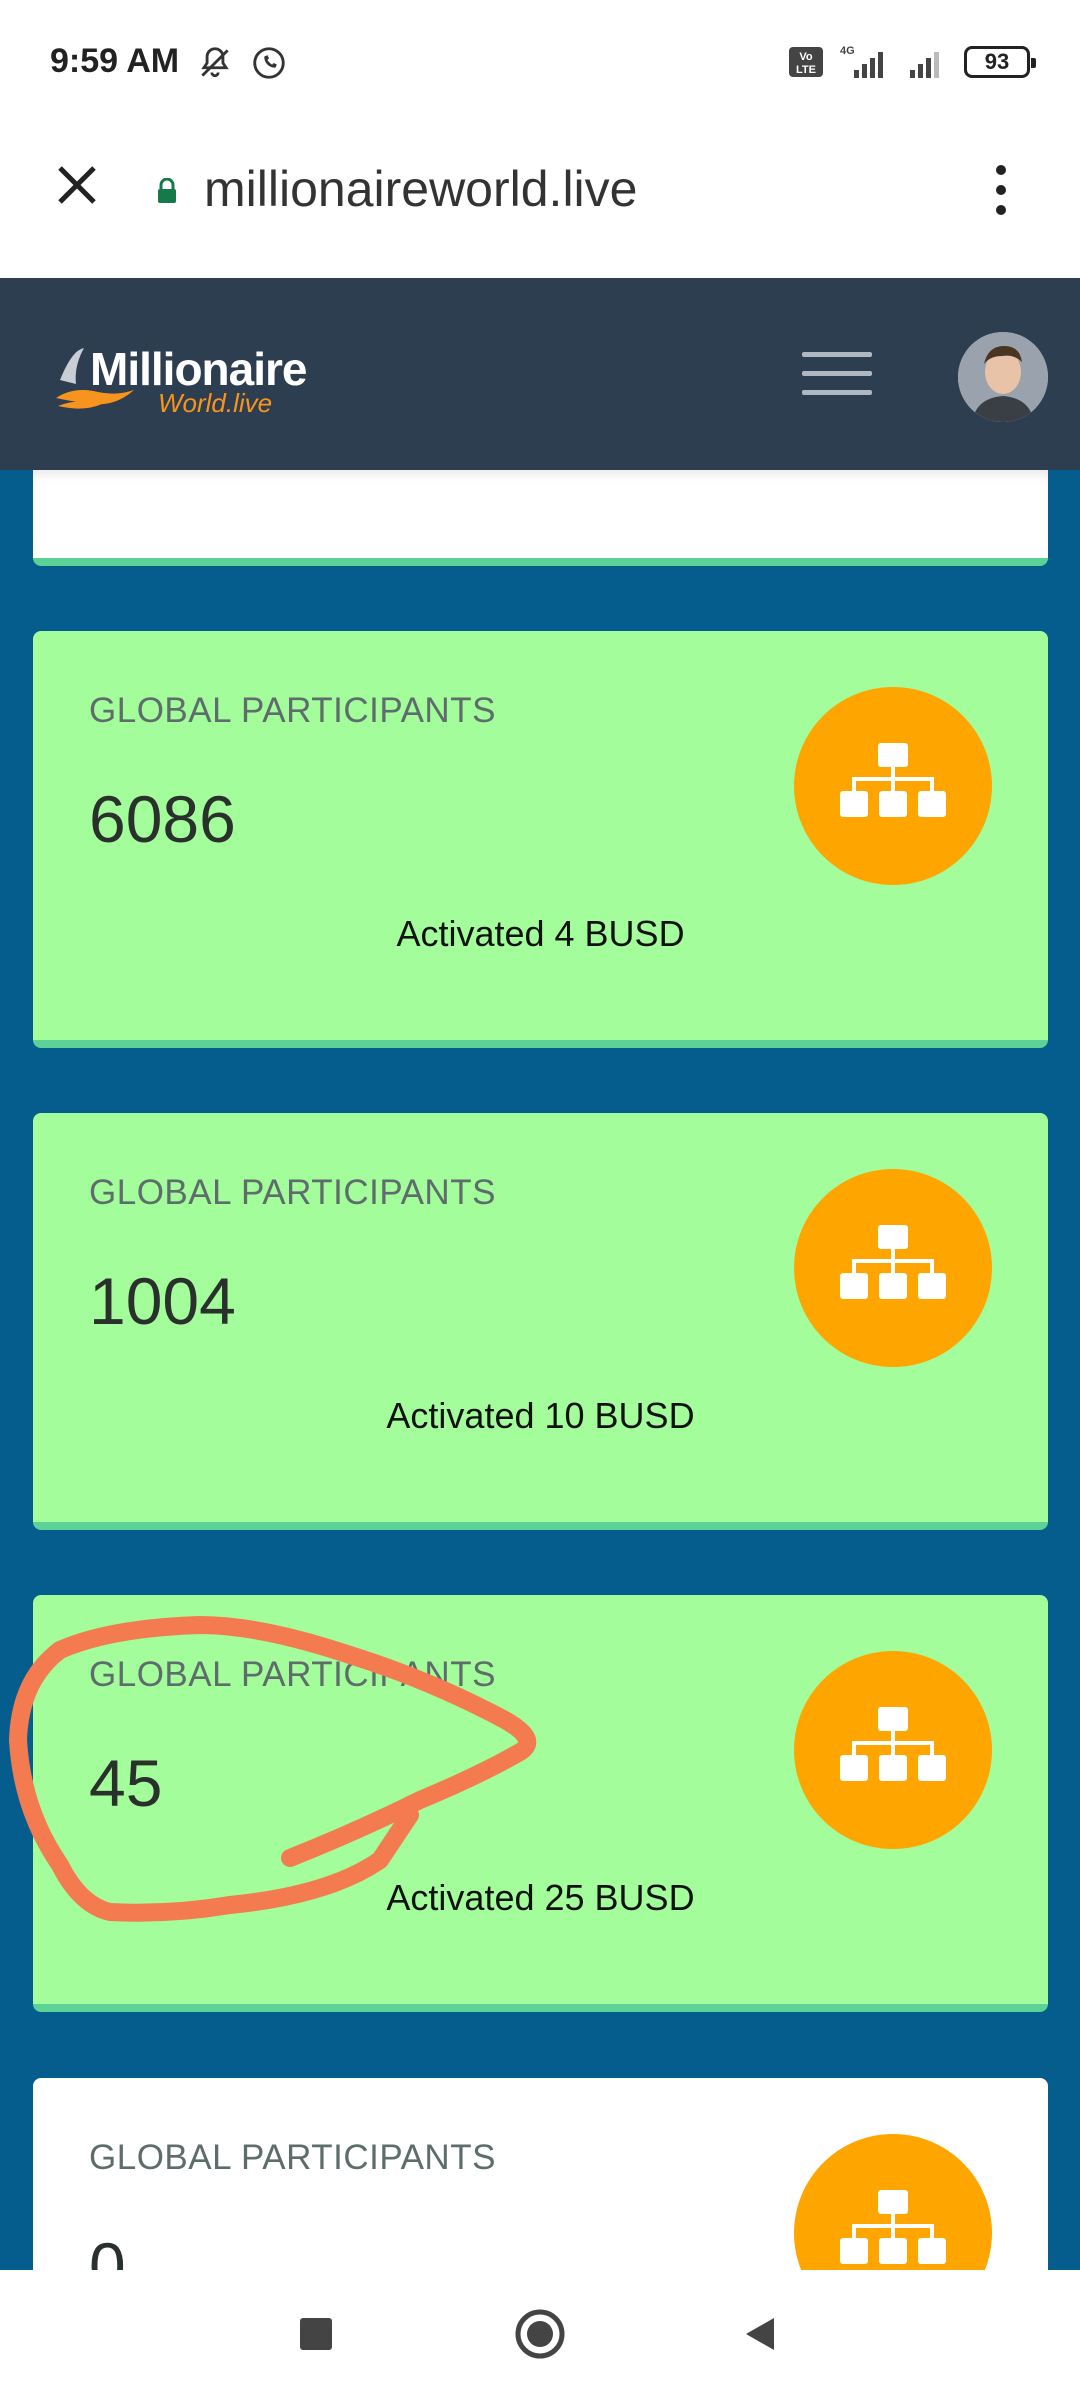 The width and height of the screenshot is (1080, 2400). I want to click on signal-icon, so click(924, 65).